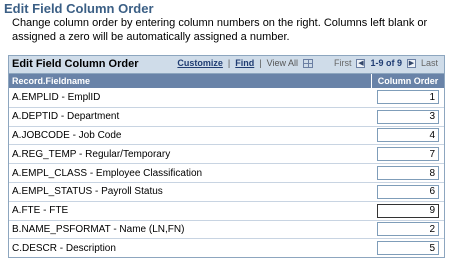 This screenshot has height=258, width=458. What do you see at coordinates (343, 63) in the screenshot?
I see `first-link: First` at bounding box center [343, 63].